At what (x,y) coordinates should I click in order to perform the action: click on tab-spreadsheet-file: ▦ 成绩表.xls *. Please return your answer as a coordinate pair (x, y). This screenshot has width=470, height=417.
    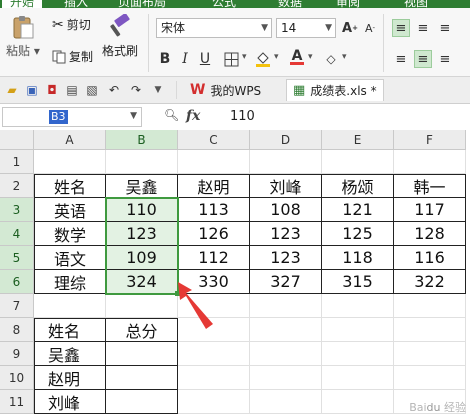
    Looking at the image, I should click on (335, 90).